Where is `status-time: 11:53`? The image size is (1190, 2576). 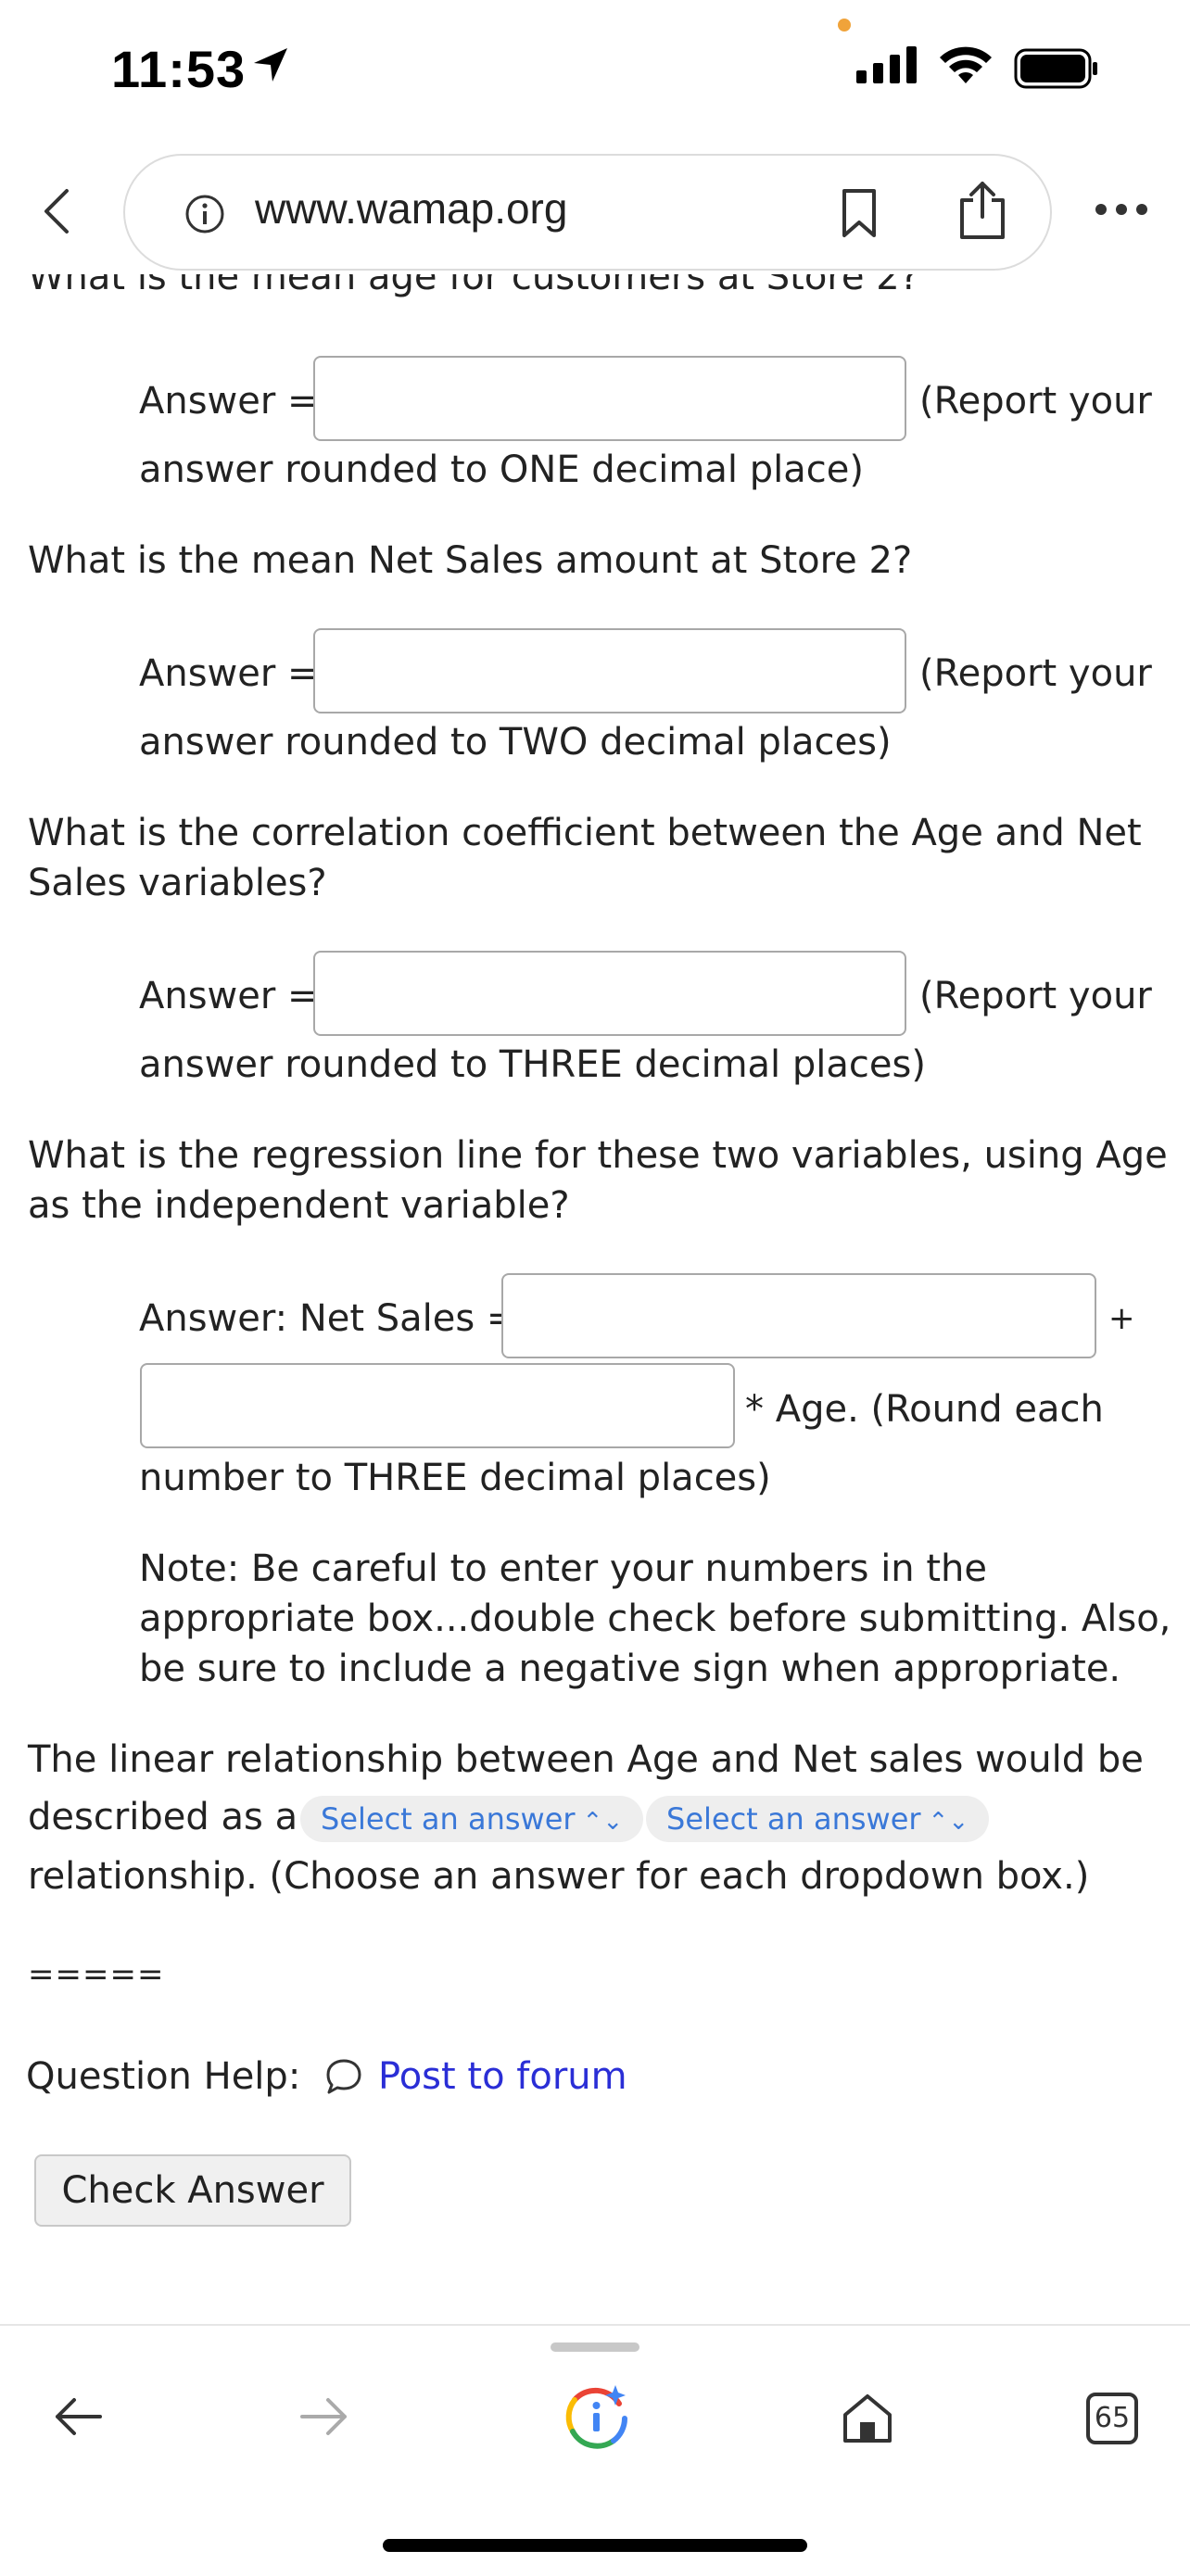
status-time: 11:53 is located at coordinates (179, 69).